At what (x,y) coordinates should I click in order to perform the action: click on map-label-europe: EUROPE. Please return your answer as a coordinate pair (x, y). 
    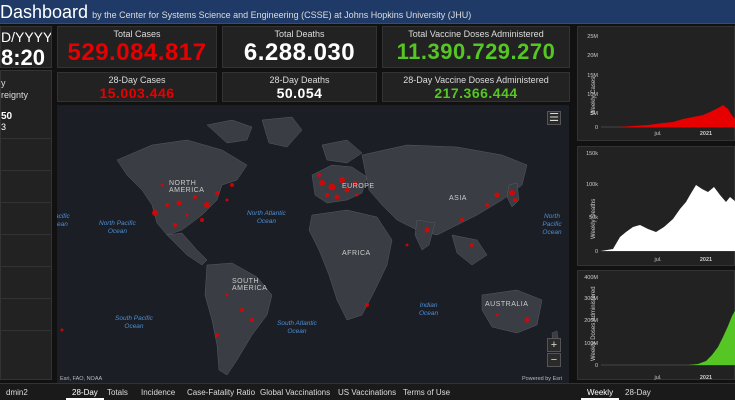
    Looking at the image, I should click on (358, 186).